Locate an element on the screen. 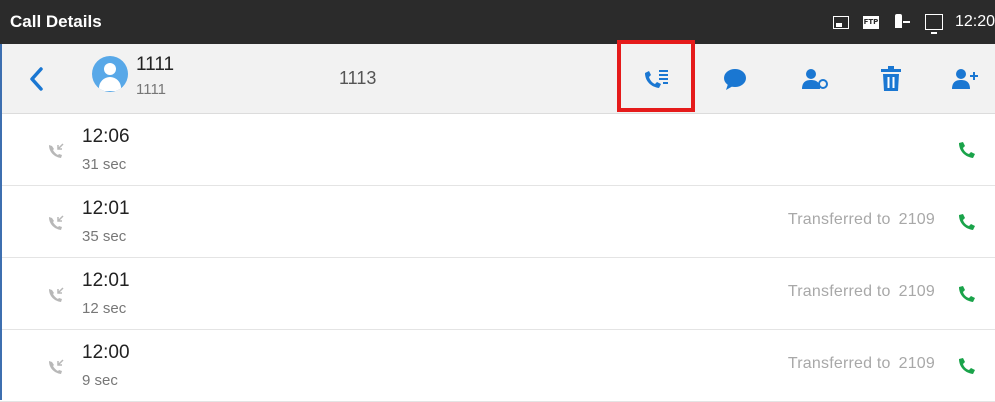  window-title: Call Details is located at coordinates (56, 21).